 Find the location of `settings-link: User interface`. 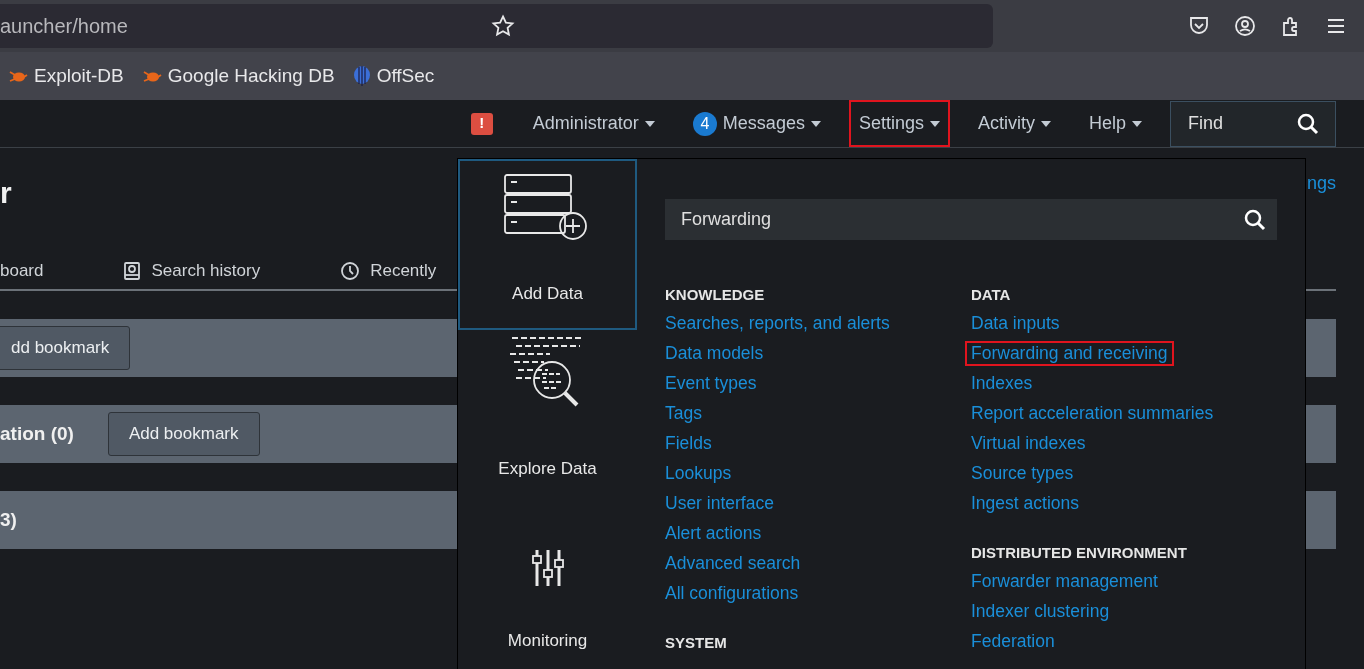

settings-link: User interface is located at coordinates (719, 503).